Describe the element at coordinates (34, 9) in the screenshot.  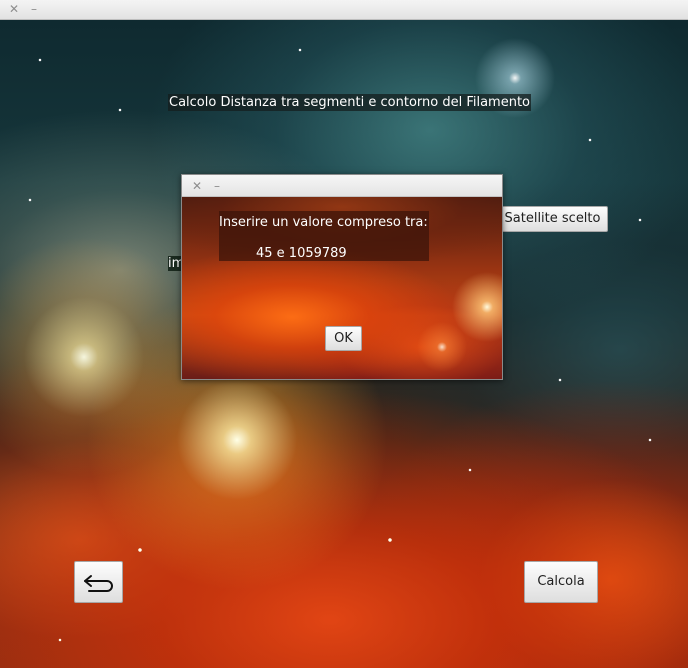
I see `window-minimize-icon: –` at that location.